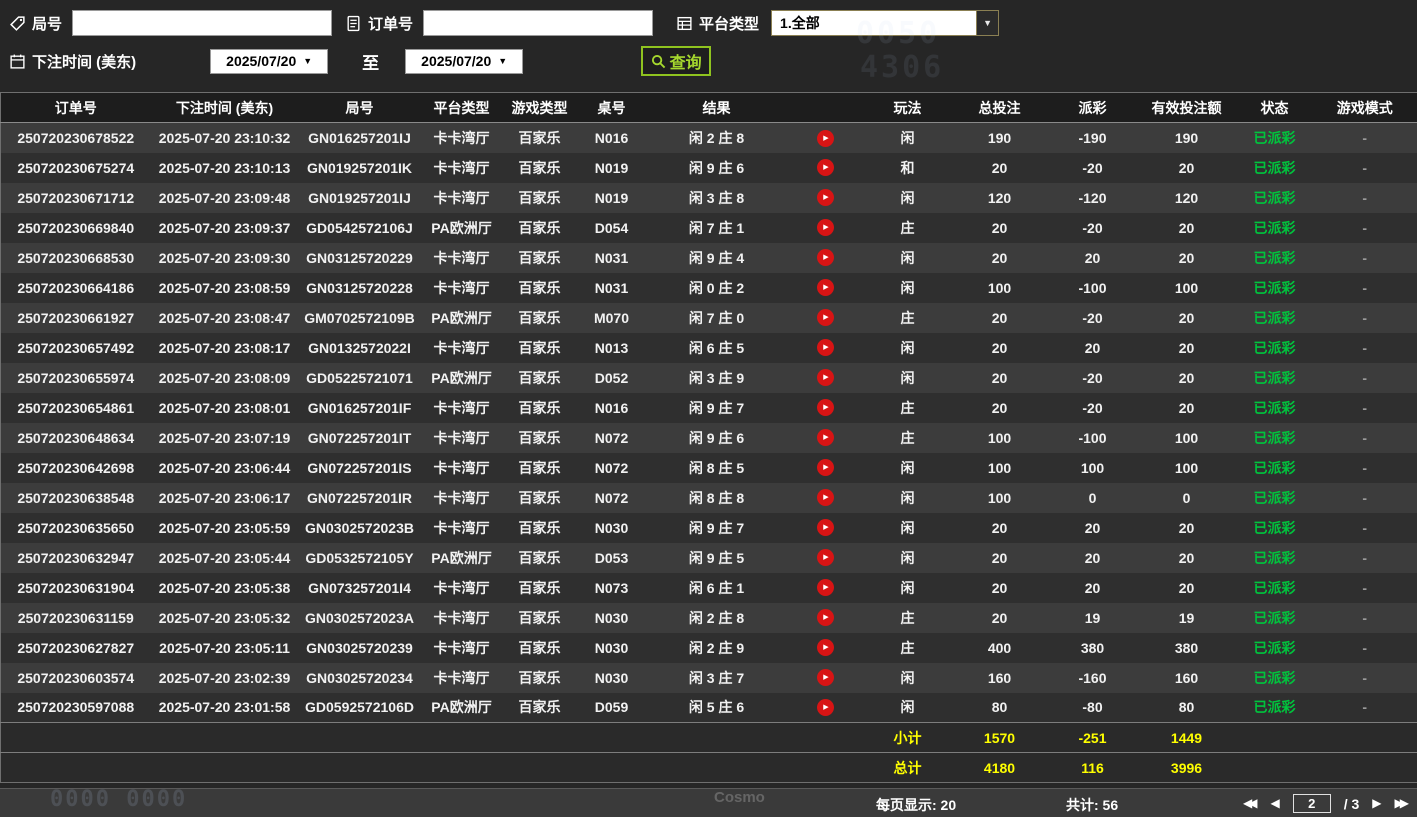 The height and width of the screenshot is (817, 1417). I want to click on cell-valid-bet: 190, so click(1186, 137).